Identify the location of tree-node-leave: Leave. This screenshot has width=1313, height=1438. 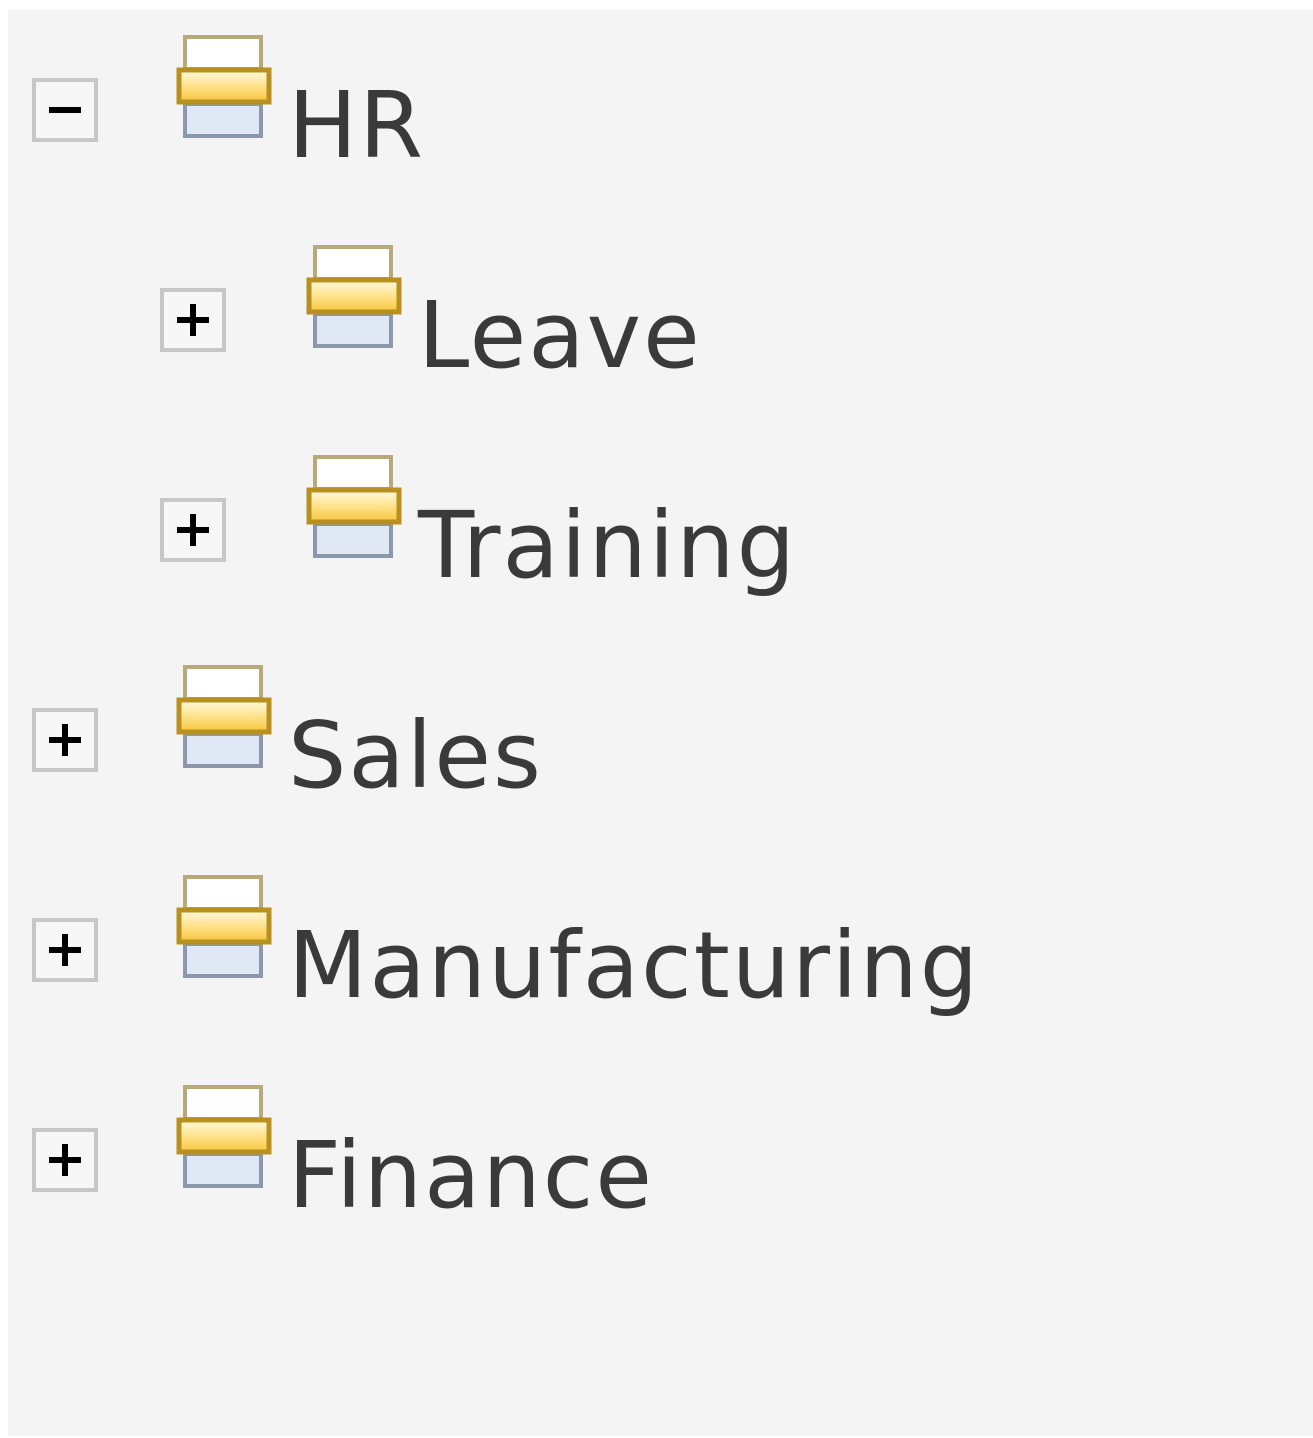
(378, 301).